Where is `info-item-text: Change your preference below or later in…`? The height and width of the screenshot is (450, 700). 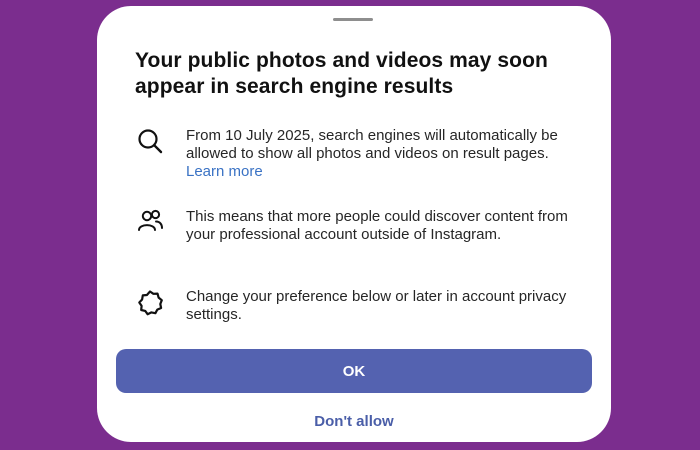
info-item-text: Change your preference below or later in… is located at coordinates (376, 305).